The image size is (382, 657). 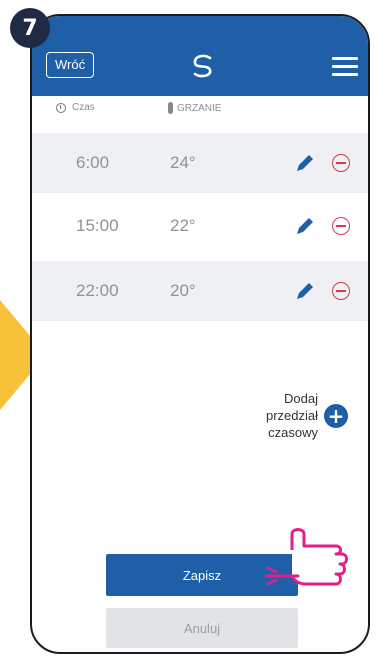 I want to click on slot-temp: 22°, so click(x=183, y=225).